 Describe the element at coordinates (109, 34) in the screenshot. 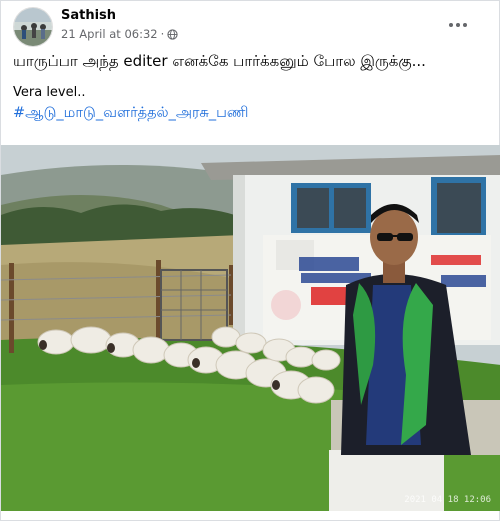

I see `post-date: 21 April at 06:32` at that location.